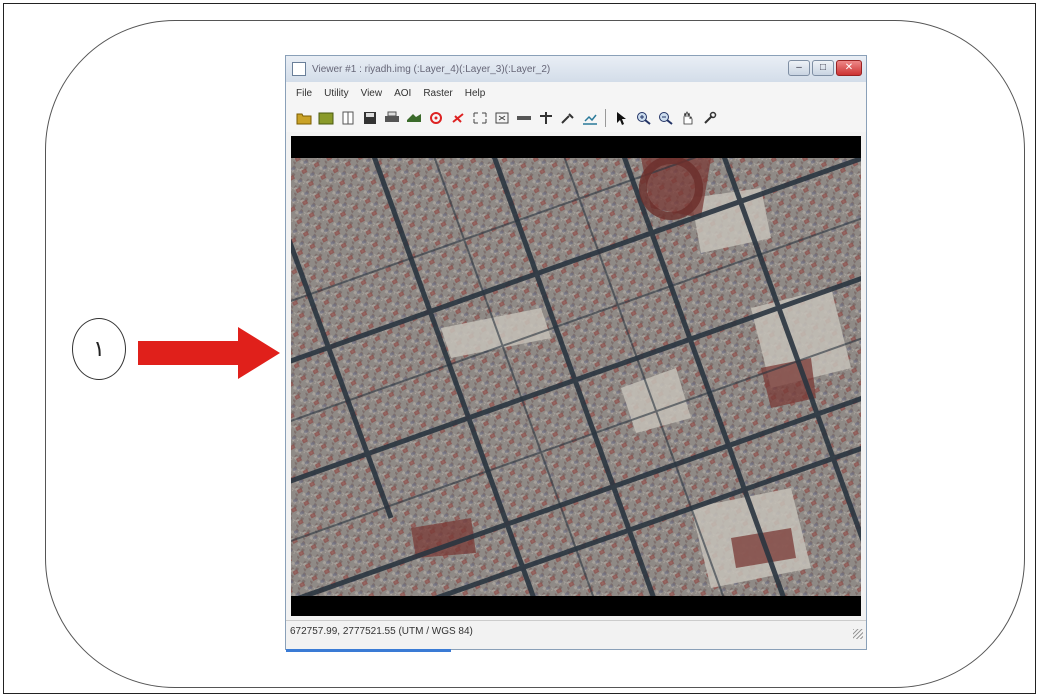  What do you see at coordinates (643, 118) in the screenshot?
I see `zoom-in-icon` at bounding box center [643, 118].